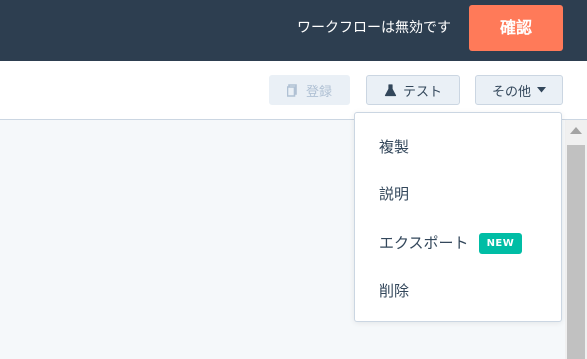 This screenshot has width=587, height=359. I want to click on more-actions-button: その他, so click(519, 90).